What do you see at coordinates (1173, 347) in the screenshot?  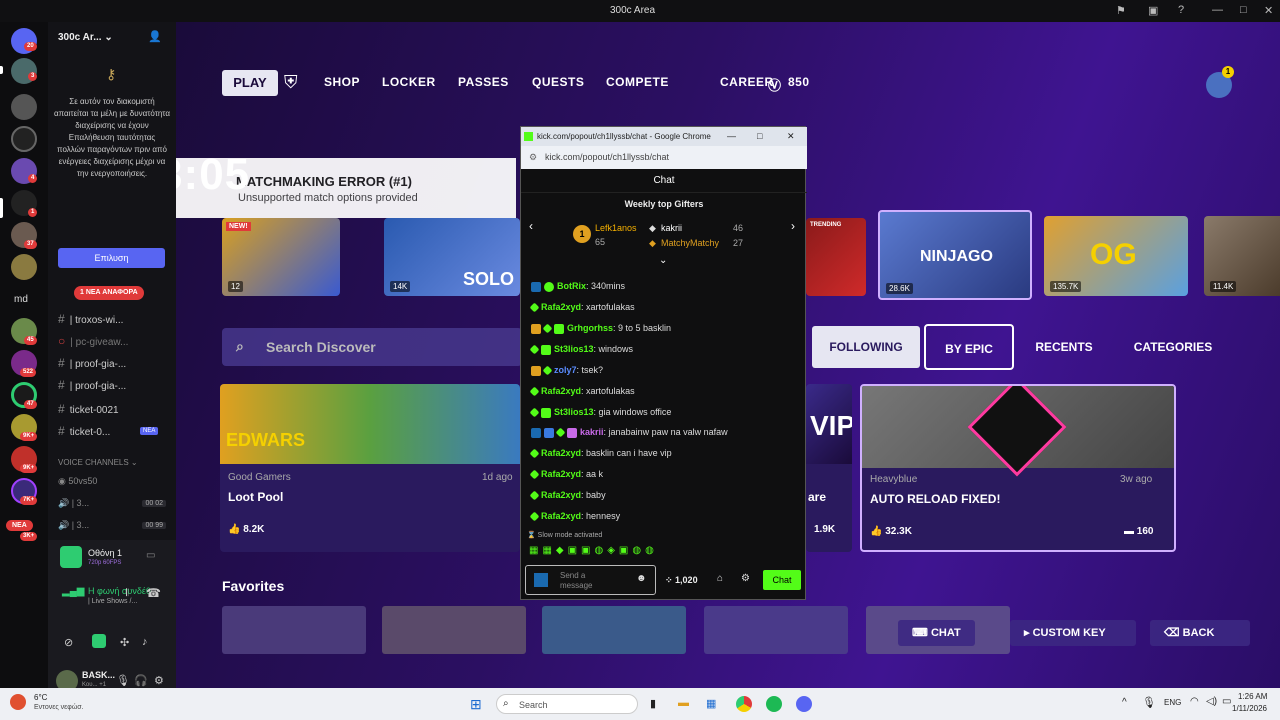 I see `tab-categories: CATEGORIES` at bounding box center [1173, 347].